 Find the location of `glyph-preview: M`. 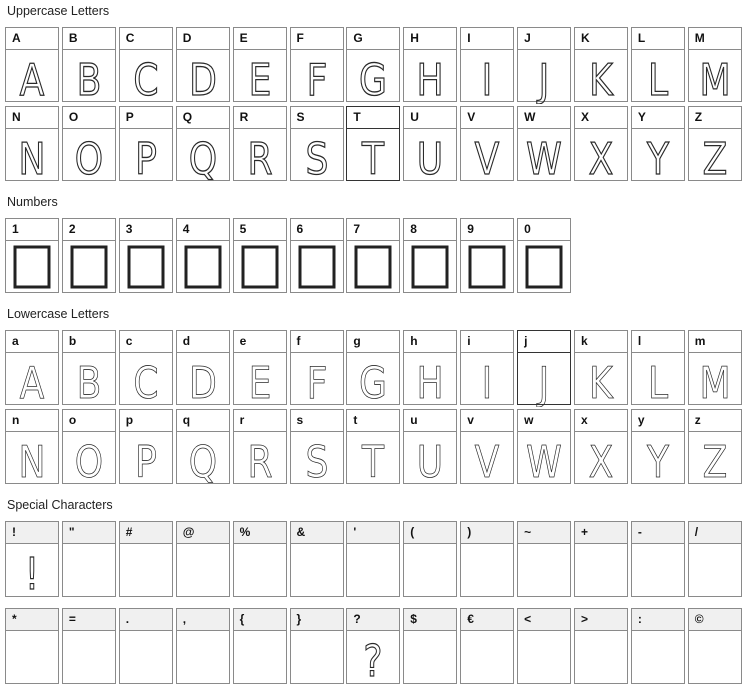

glyph-preview: M is located at coordinates (715, 380).